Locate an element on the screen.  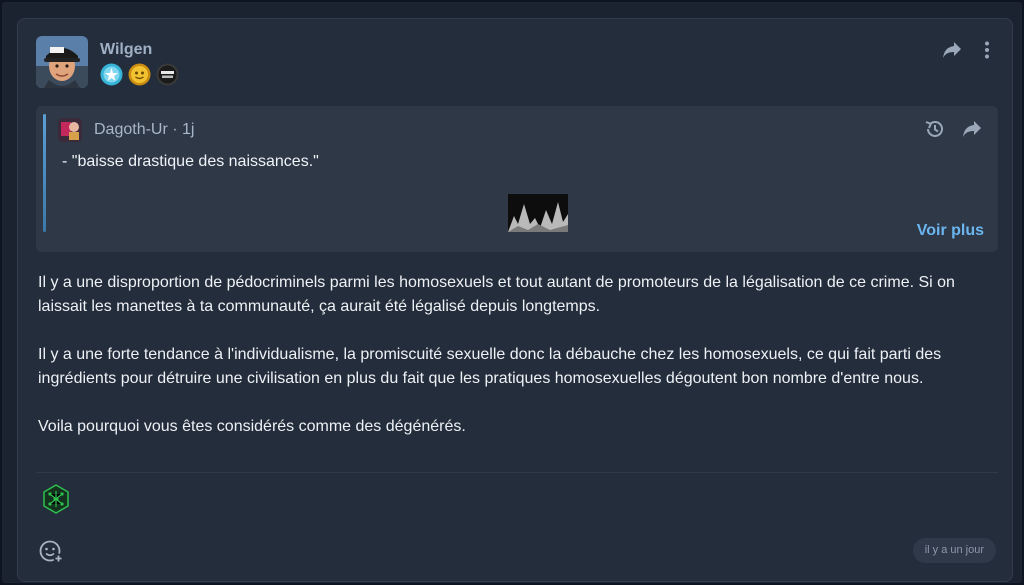
quote-bar is located at coordinates (44, 173).